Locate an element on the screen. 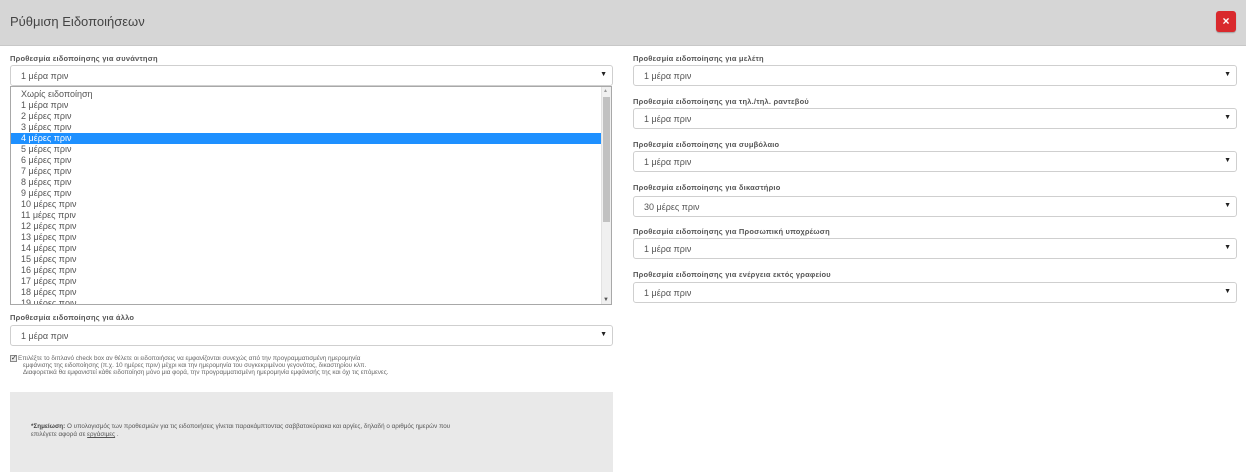  dropdown-option: 9 μέρες πριν is located at coordinates (307, 193).